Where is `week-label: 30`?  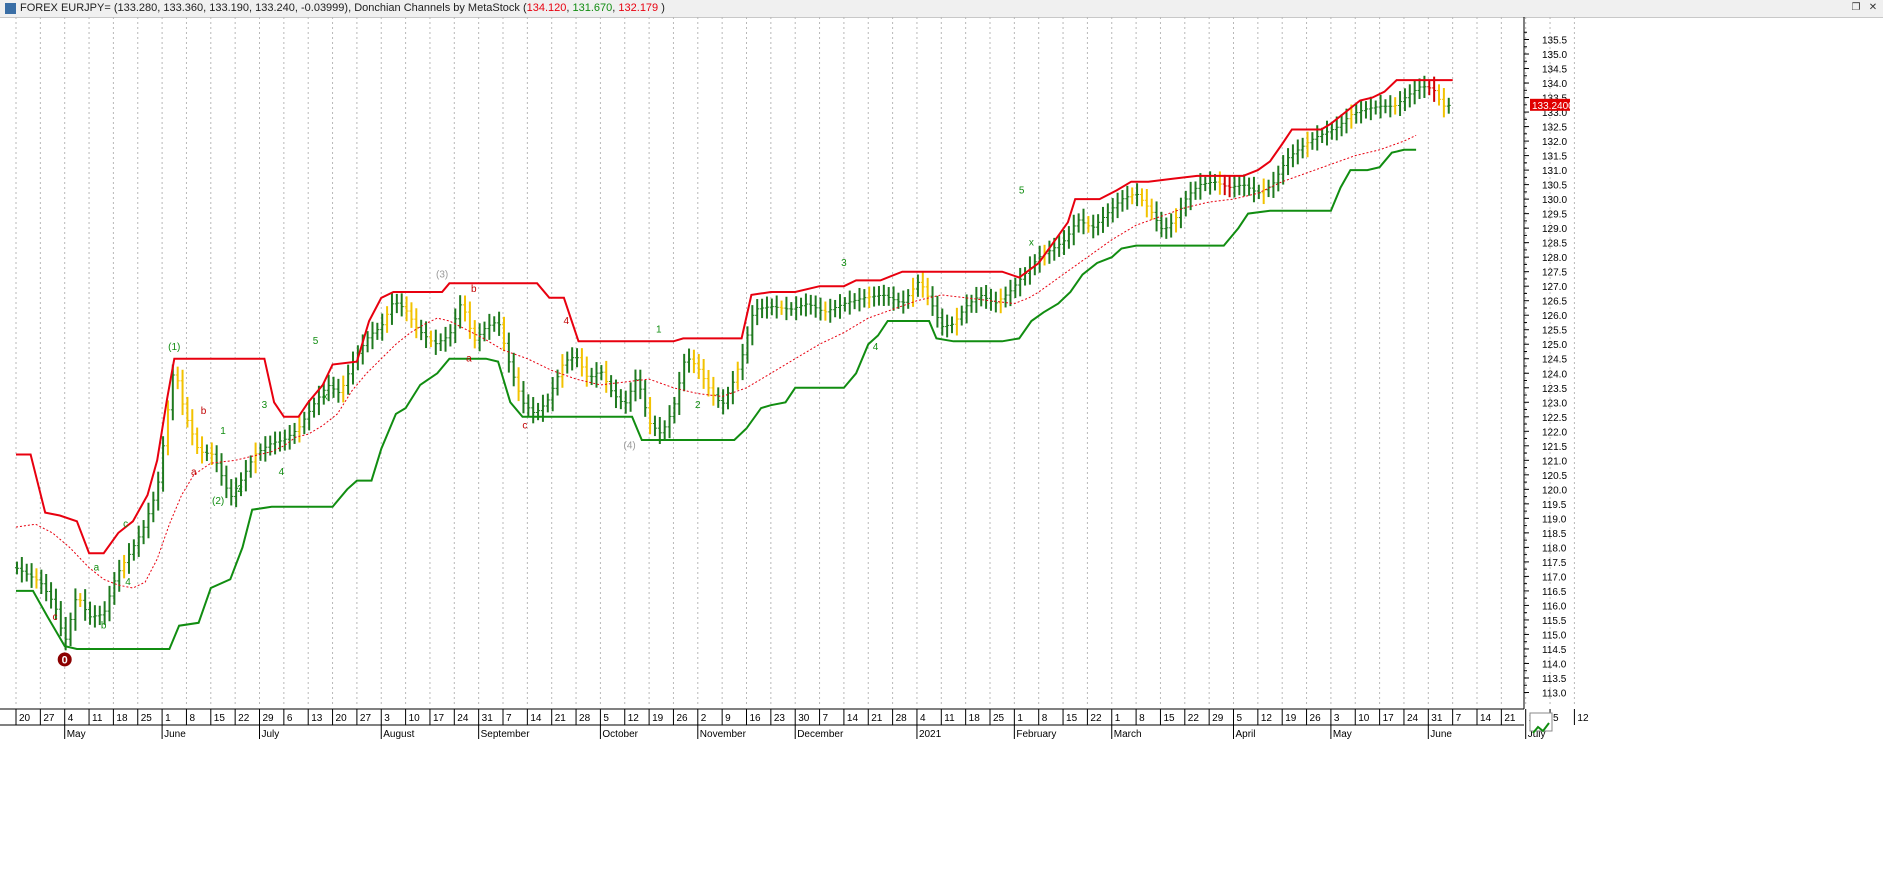 week-label: 30 is located at coordinates (804, 718).